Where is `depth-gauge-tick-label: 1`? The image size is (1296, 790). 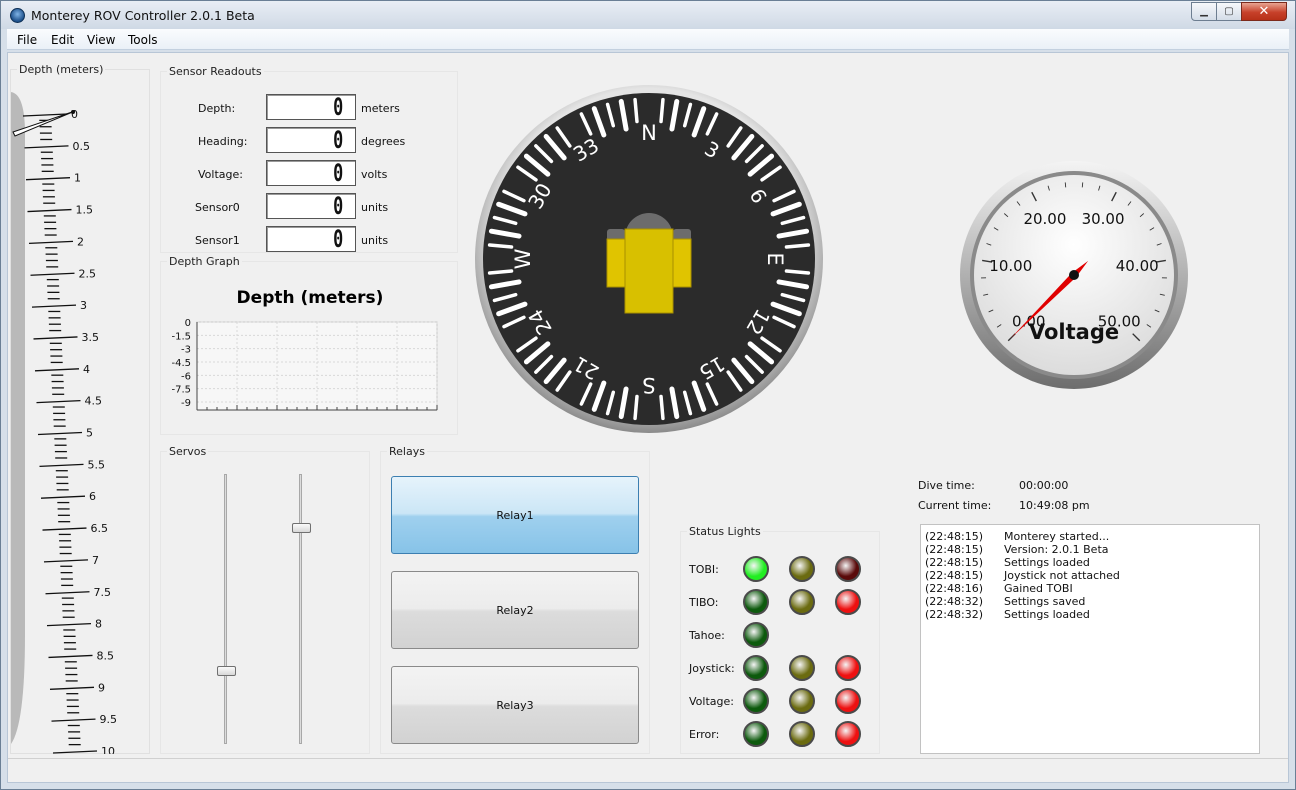 depth-gauge-tick-label: 1 is located at coordinates (77, 178).